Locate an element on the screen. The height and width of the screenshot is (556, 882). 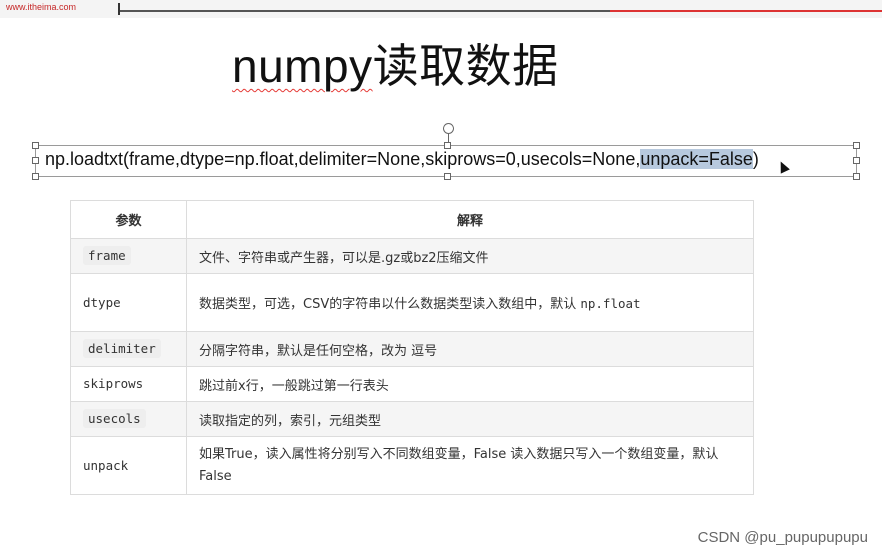
table-row: frame 文件、字符串或产生器，可以是.gz或bz2压缩文件 is located at coordinates (412, 256).